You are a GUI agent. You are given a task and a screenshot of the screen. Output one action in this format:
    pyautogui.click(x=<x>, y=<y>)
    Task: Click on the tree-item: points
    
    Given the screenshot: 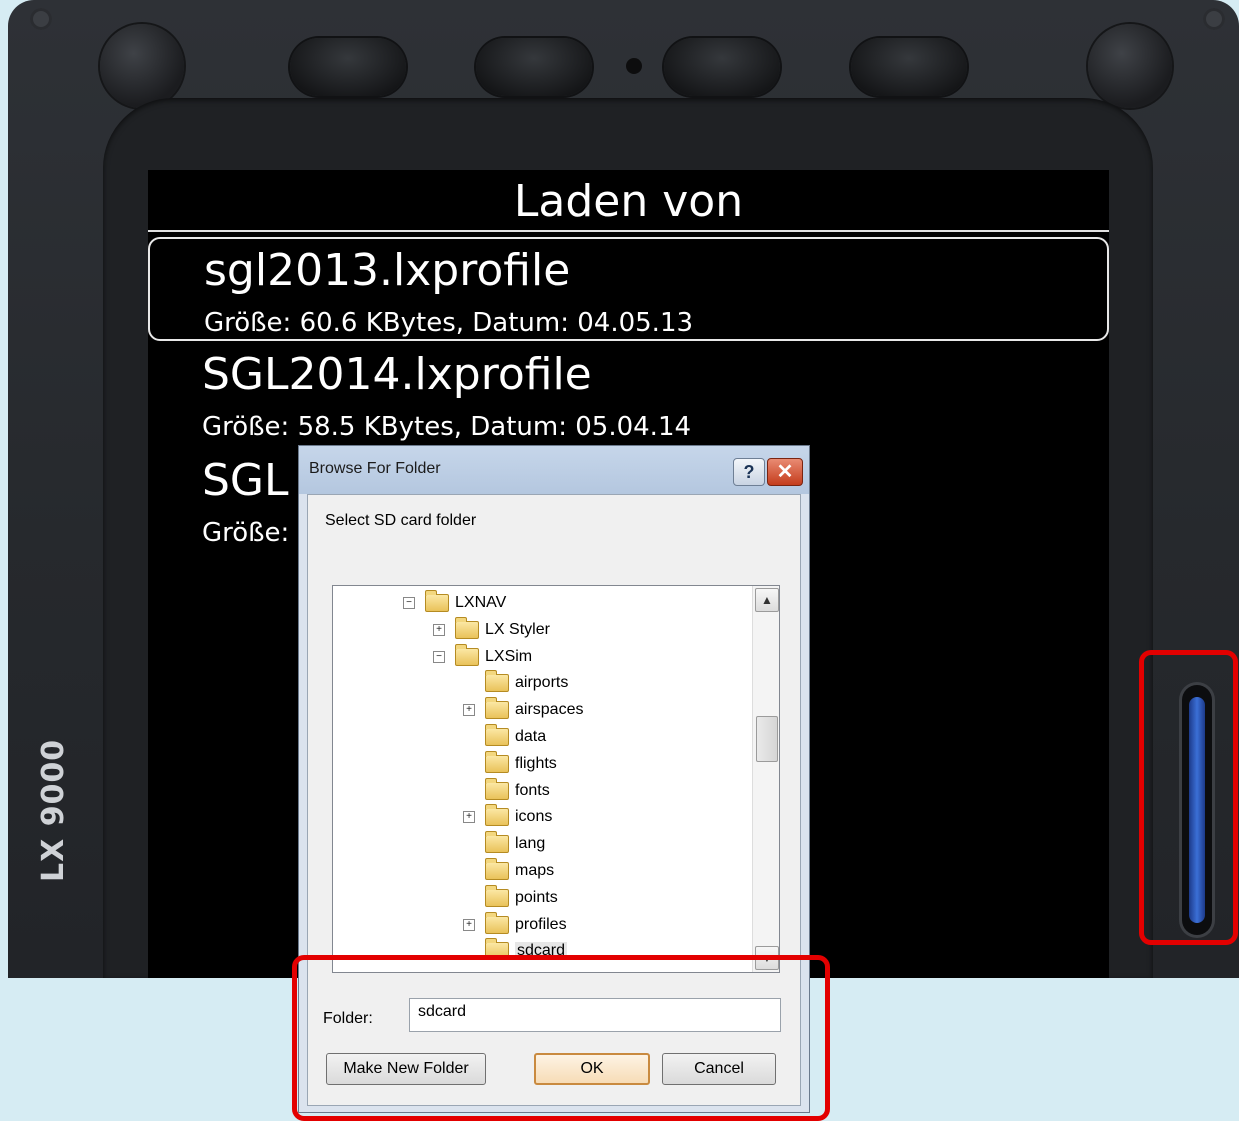 What is the action you would take?
    pyautogui.click(x=510, y=897)
    